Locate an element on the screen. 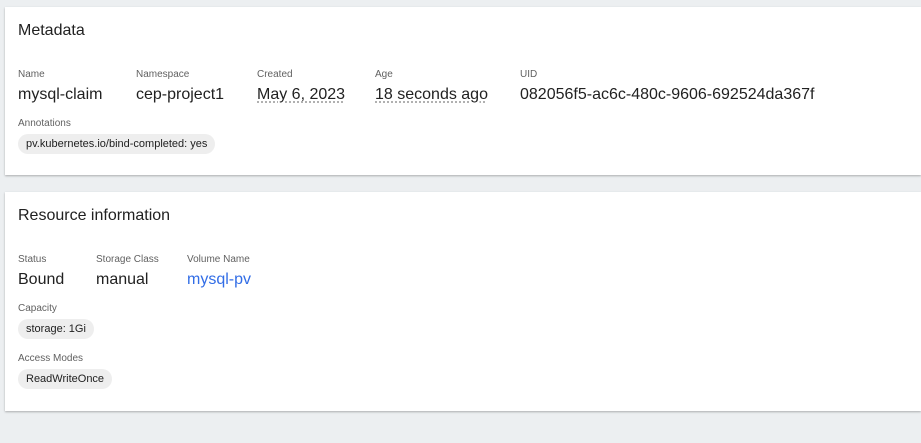 Image resolution: width=921 pixels, height=443 pixels. namespace-field: Namespace cep-project1 is located at coordinates (180, 87).